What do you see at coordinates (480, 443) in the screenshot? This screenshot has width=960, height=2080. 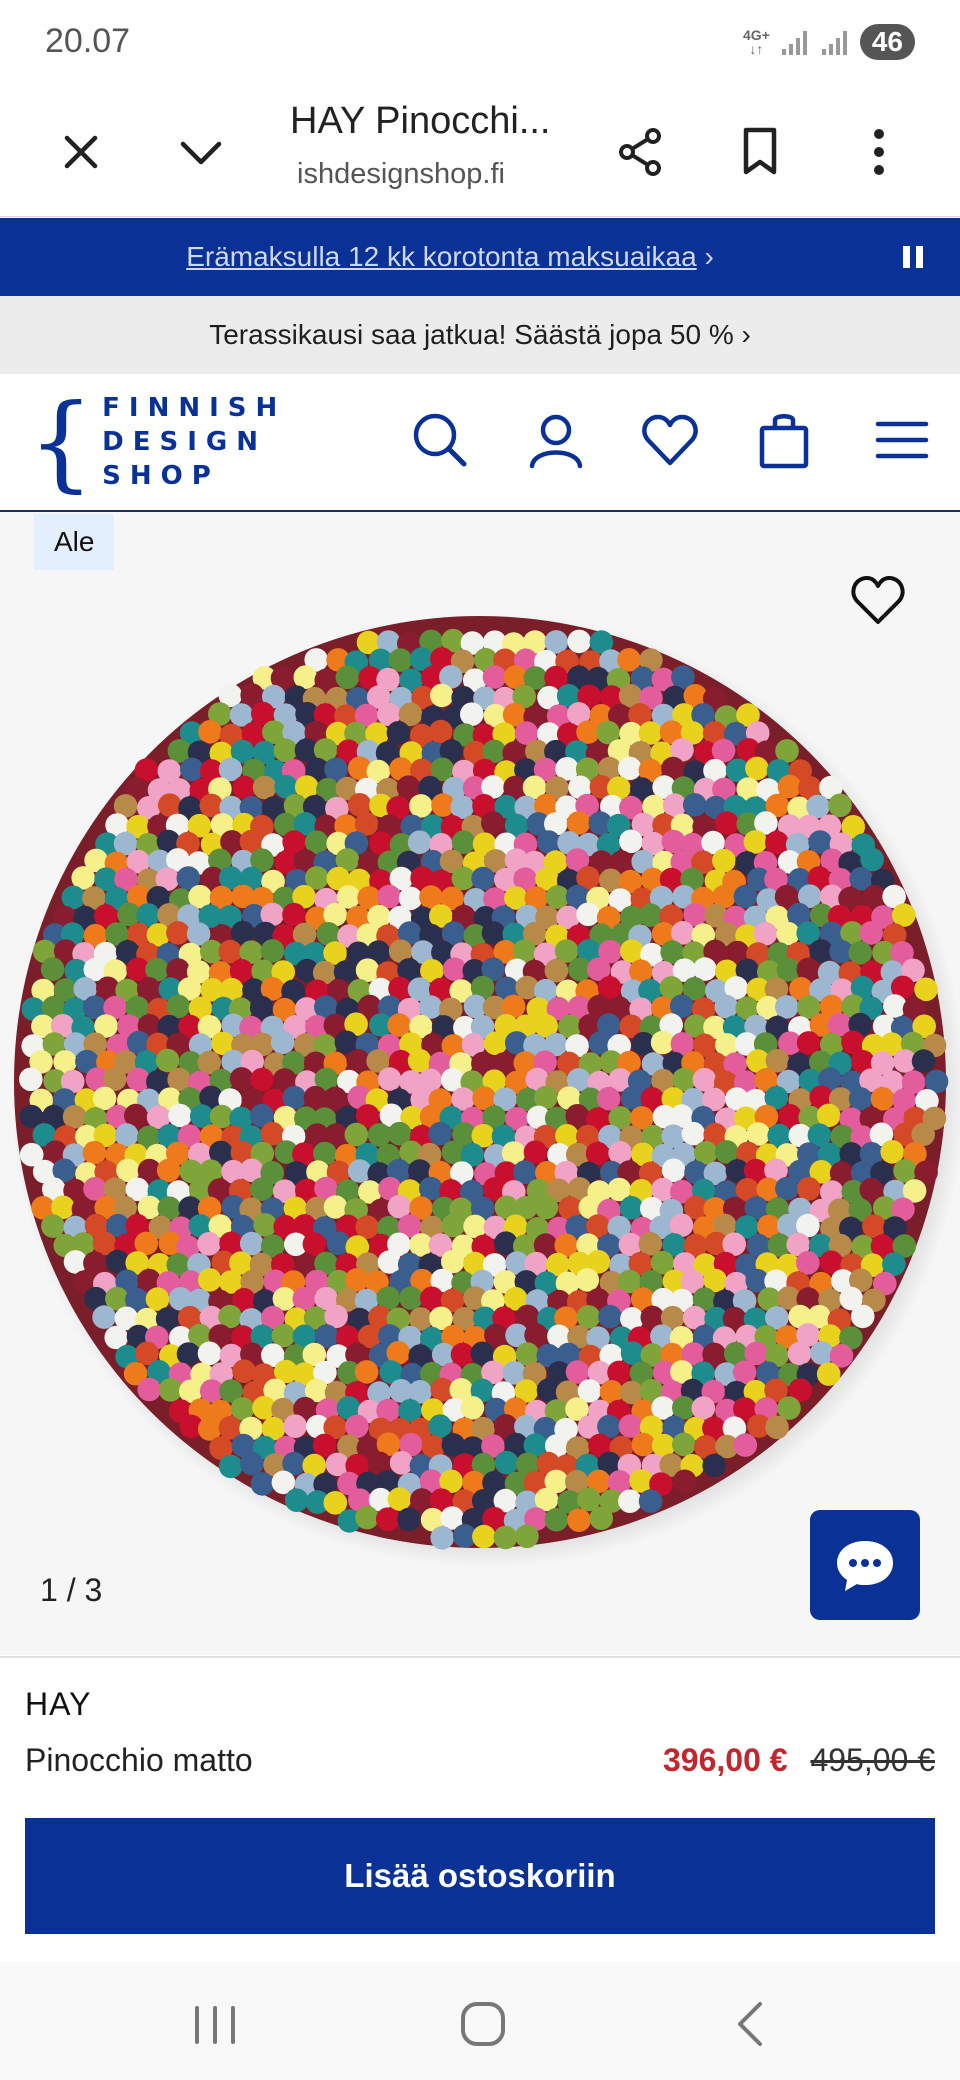 I see `site-header: { FINNISH DESIGN SHOP` at bounding box center [480, 443].